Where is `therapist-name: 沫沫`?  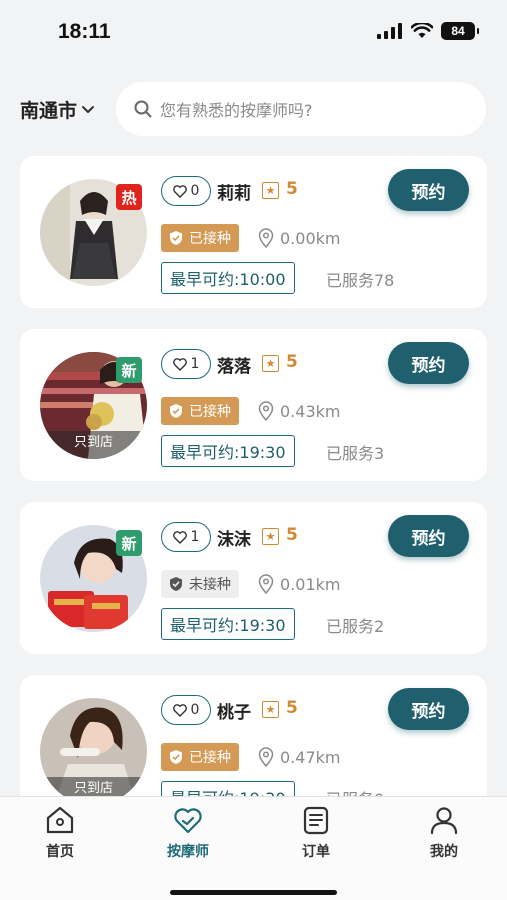 therapist-name: 沫沫 is located at coordinates (234, 540).